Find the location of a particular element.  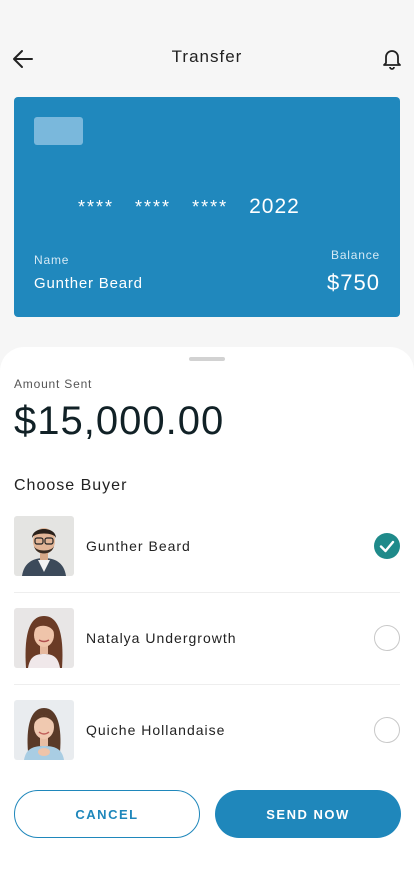

buyer-item: Quiche Hollandaise is located at coordinates (207, 730).